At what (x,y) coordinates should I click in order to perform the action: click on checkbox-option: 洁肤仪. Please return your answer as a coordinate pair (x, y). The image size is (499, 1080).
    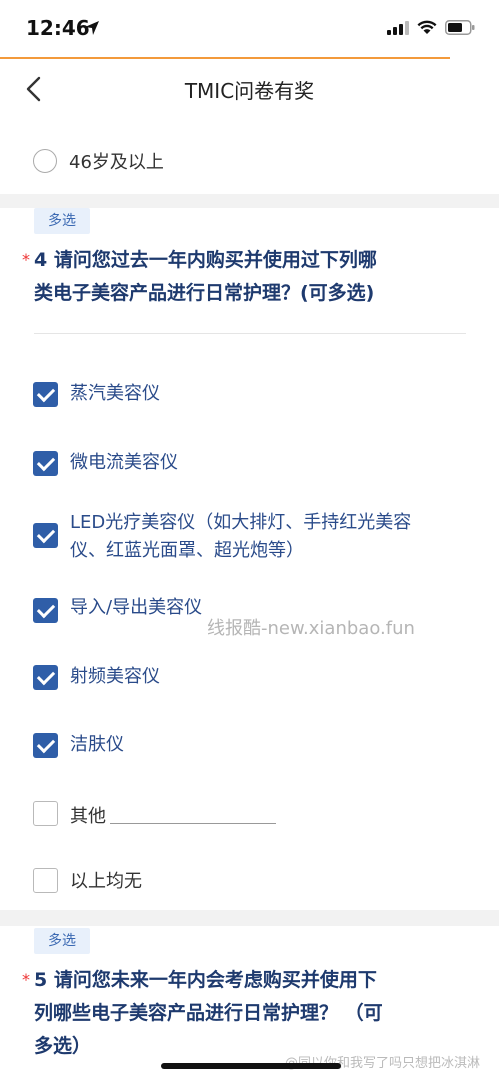
    Looking at the image, I should click on (78, 746).